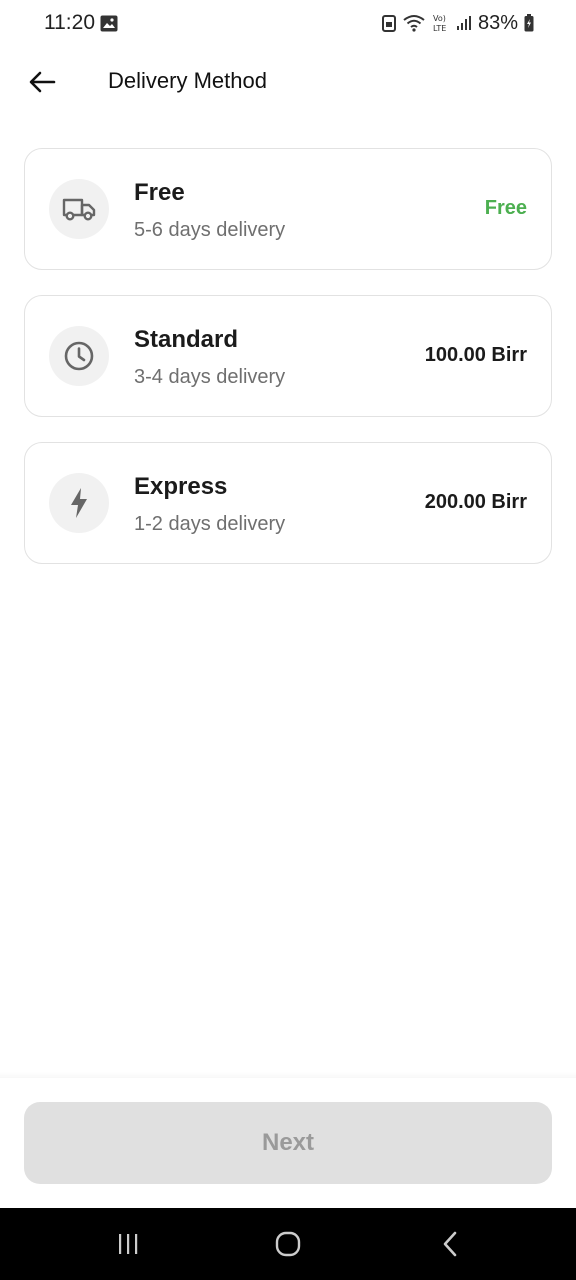 Image resolution: width=576 pixels, height=1280 pixels. I want to click on status-icons: Vo) LTE 83%, so click(457, 23).